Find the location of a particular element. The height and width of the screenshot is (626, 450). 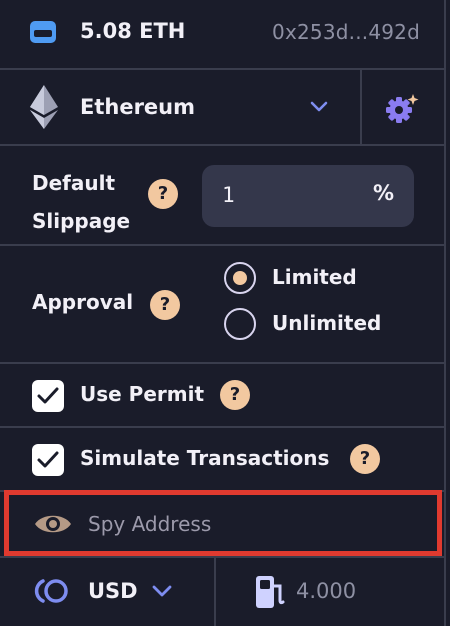

wallet-header: 5.08 ETH 0x253d...492d is located at coordinates (223, 35).